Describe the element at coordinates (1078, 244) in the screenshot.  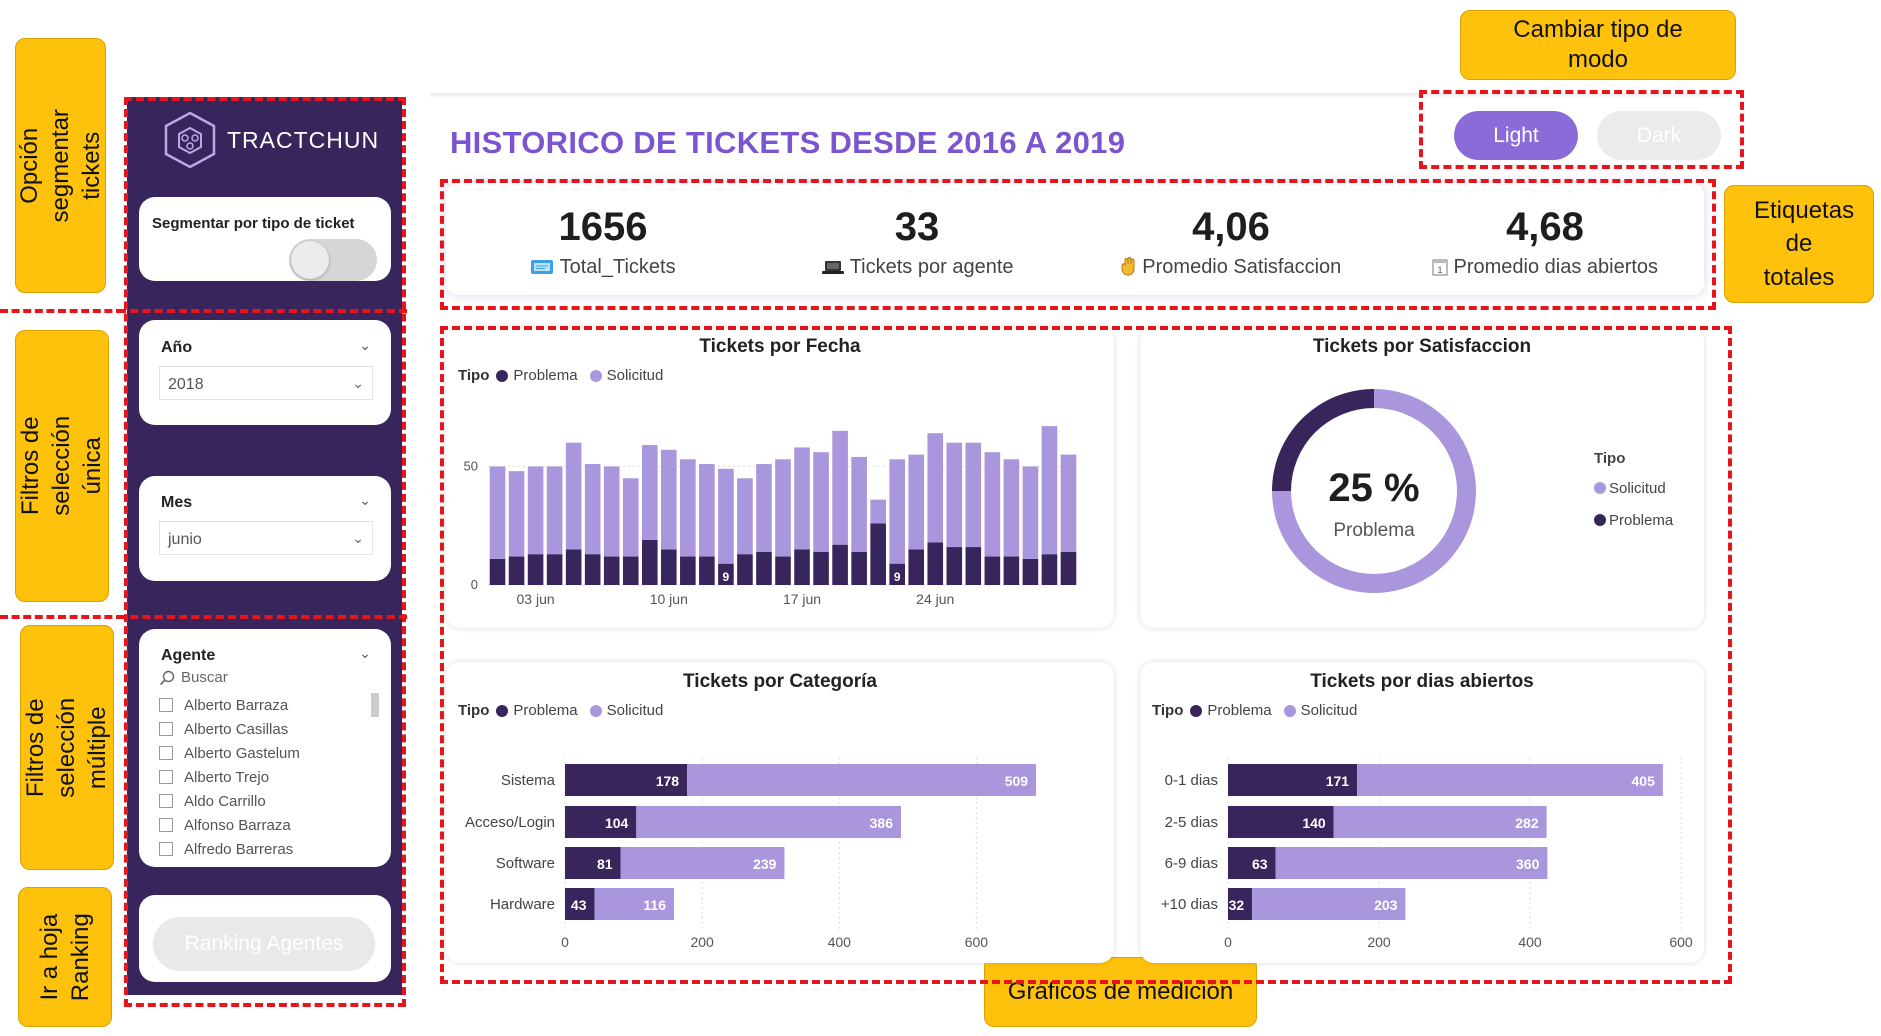
I see `kpi-outline` at that location.